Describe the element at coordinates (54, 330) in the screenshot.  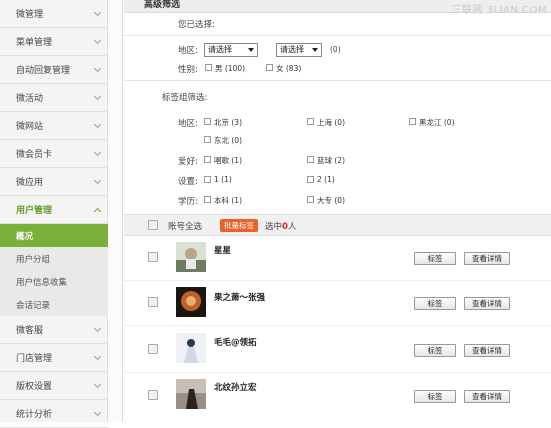
I see `sidebar-item-customer-service: 微客服` at that location.